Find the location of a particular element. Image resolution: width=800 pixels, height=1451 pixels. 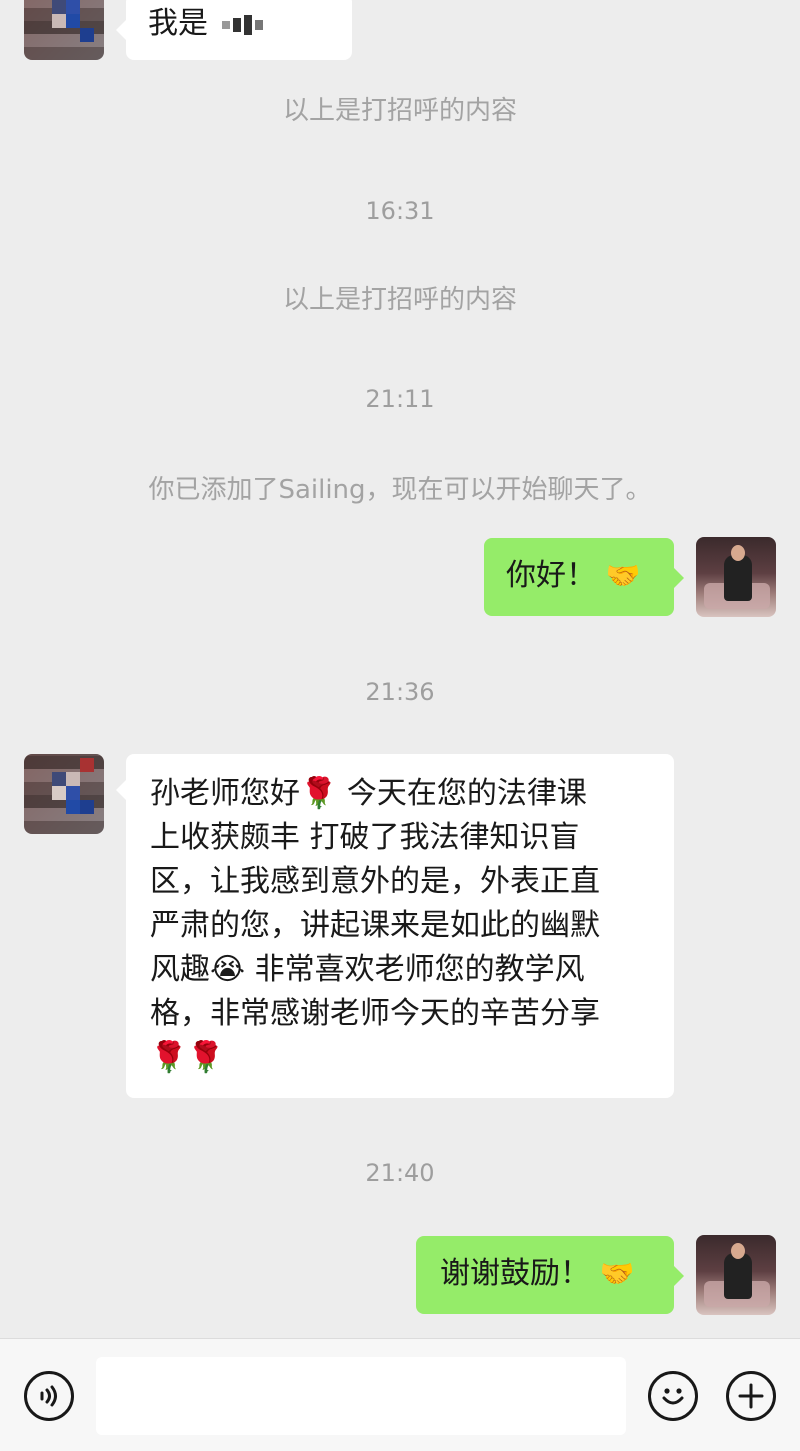

emoji-icon is located at coordinates (673, 1396).